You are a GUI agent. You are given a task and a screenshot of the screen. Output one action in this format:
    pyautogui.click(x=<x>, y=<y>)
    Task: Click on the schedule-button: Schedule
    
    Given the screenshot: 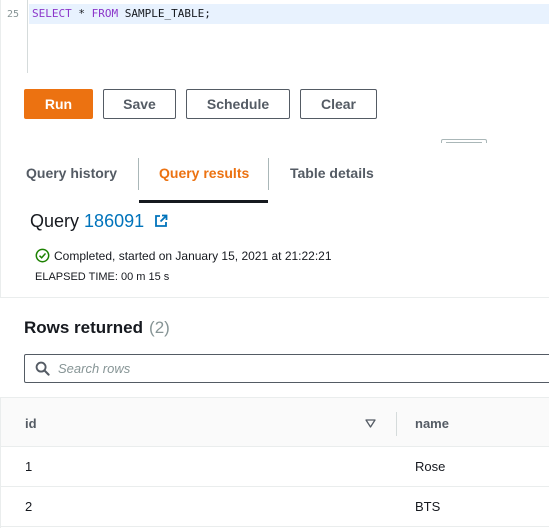 What is the action you would take?
    pyautogui.click(x=238, y=104)
    